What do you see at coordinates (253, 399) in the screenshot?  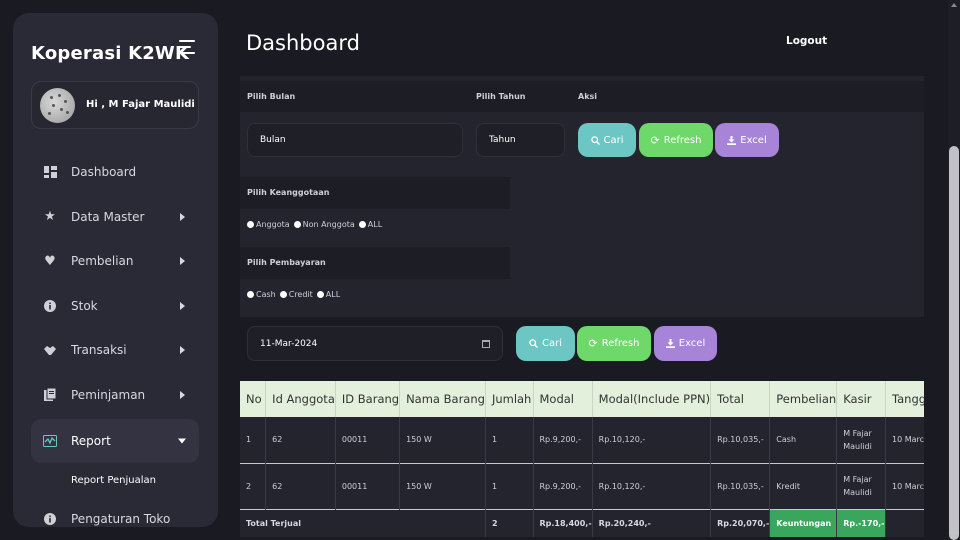 I see `col-header: No` at bounding box center [253, 399].